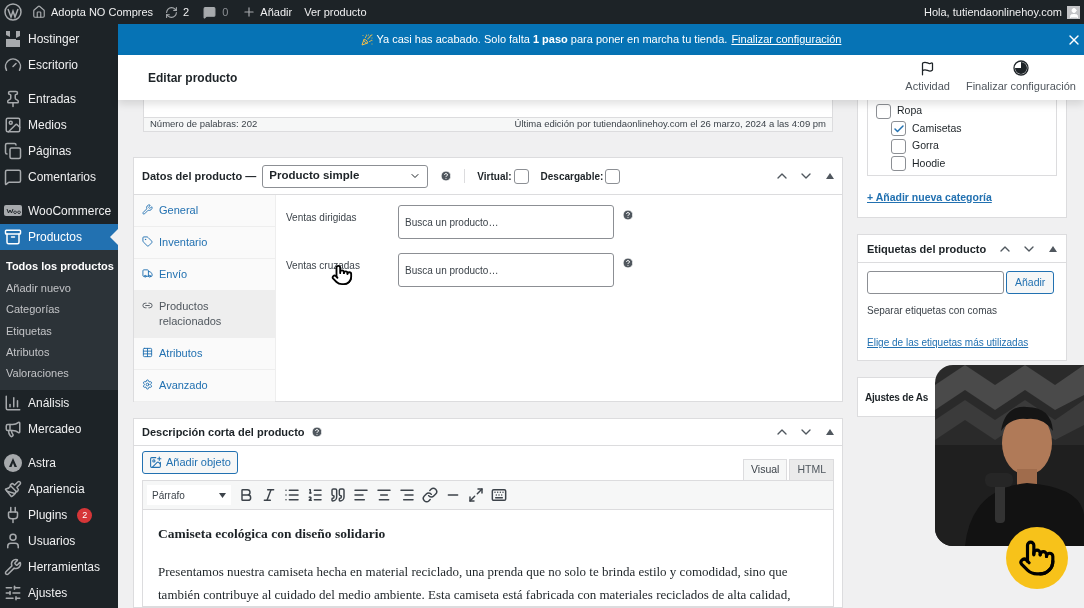 This screenshot has width=1084, height=608. I want to click on numbered-list-icon, so click(315, 495).